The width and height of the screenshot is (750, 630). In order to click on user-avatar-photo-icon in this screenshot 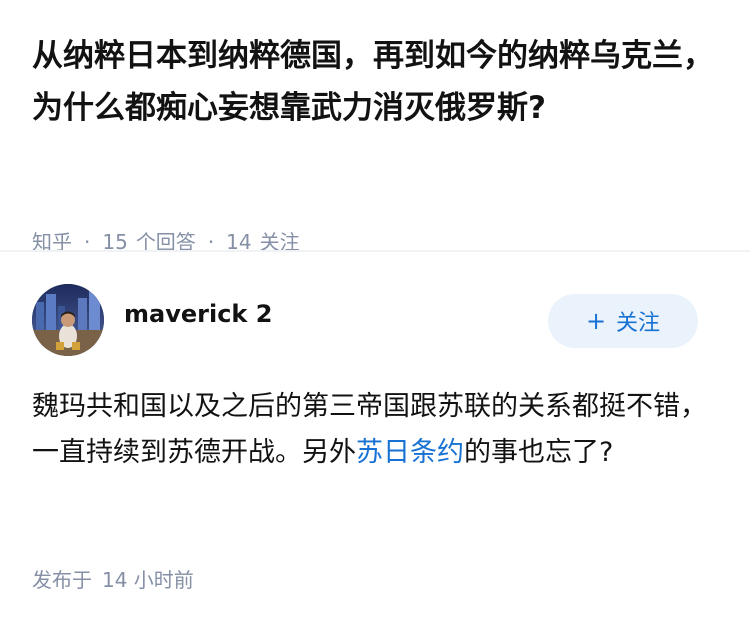, I will do `click(68, 320)`.